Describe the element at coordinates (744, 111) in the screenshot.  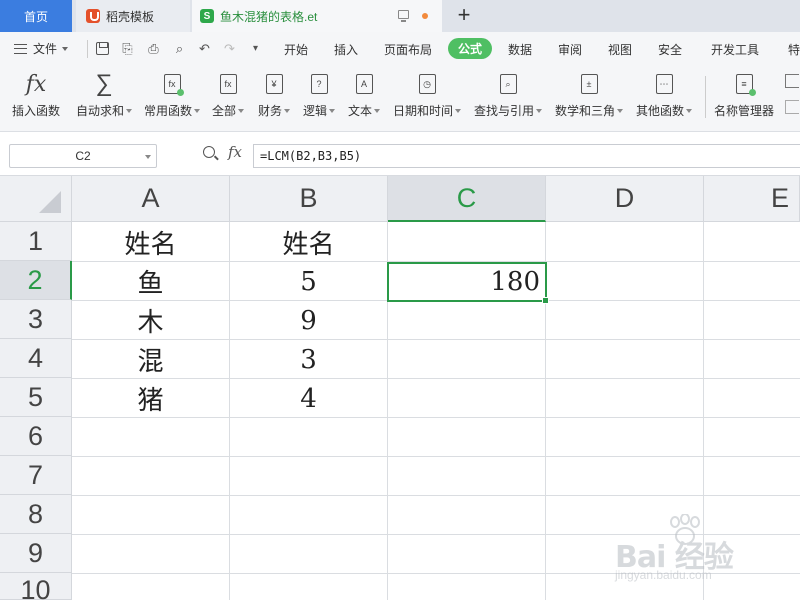
I see `ribbon-label: 名称管理器` at that location.